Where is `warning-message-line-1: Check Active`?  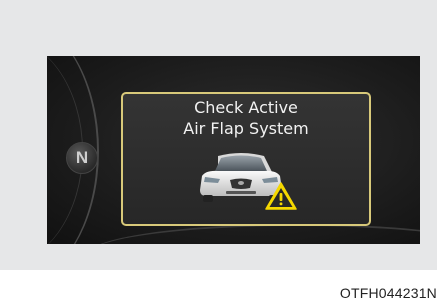
warning-message-line-1: Check Active is located at coordinates (246, 107).